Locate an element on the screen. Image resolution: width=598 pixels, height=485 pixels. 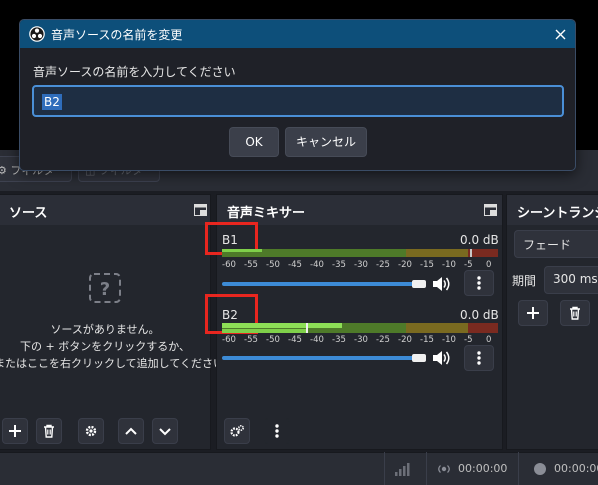
dialog-prompt: 音声ソースの名前を入力してください is located at coordinates (134, 72).